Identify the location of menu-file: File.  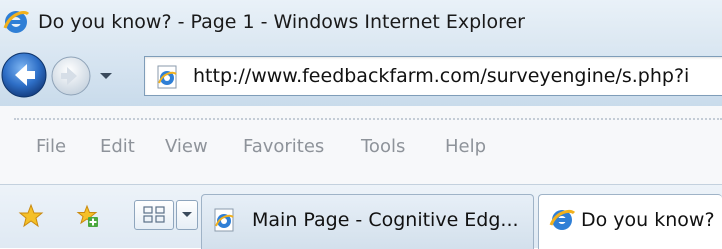
(51, 147).